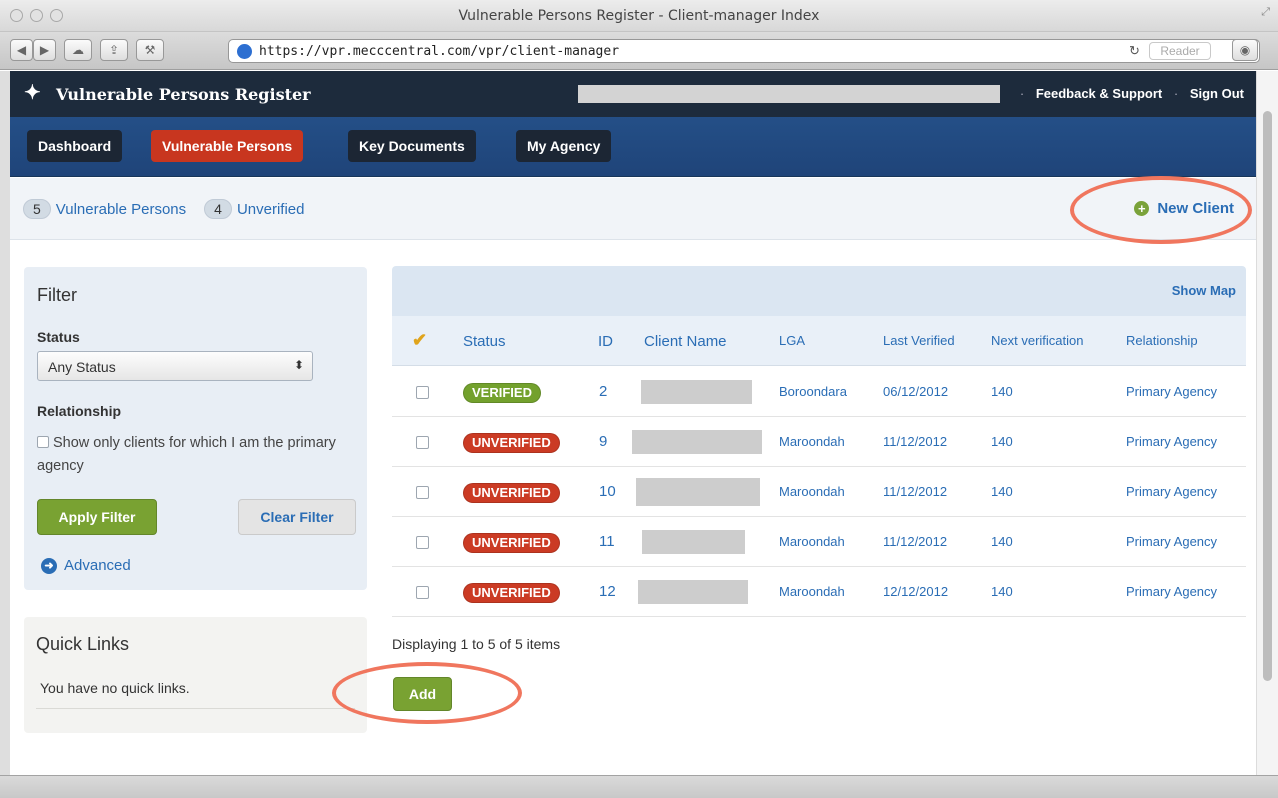 Image resolution: width=1278 pixels, height=798 pixels. I want to click on divider, so click(195, 708).